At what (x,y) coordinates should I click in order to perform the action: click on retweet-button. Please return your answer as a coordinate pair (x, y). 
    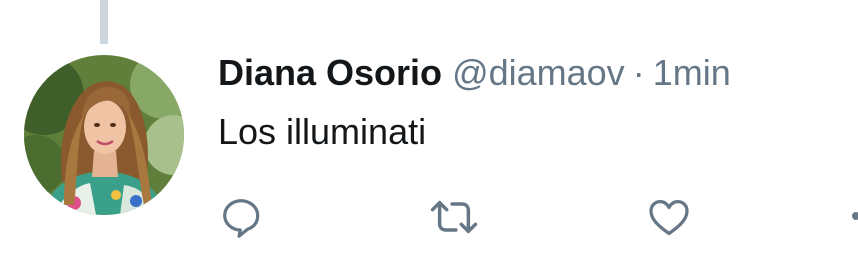
    Looking at the image, I should click on (454, 217).